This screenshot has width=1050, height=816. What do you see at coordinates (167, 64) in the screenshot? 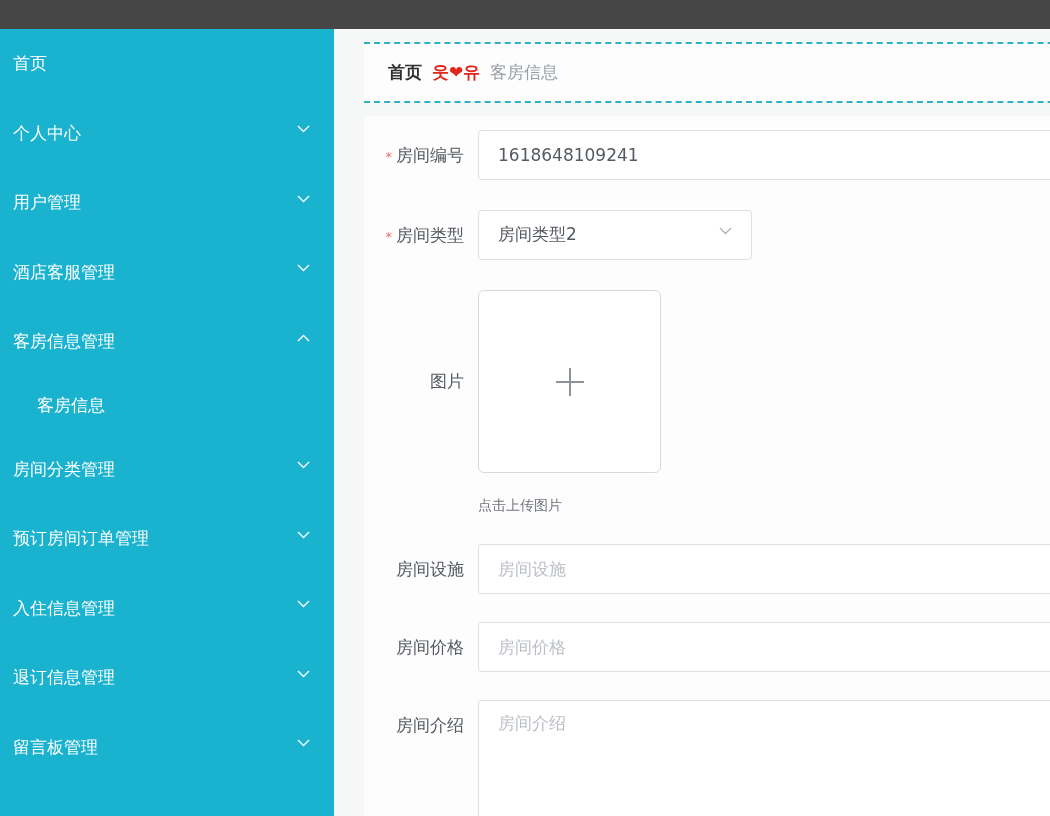
I see `sidebar-item: 首页` at bounding box center [167, 64].